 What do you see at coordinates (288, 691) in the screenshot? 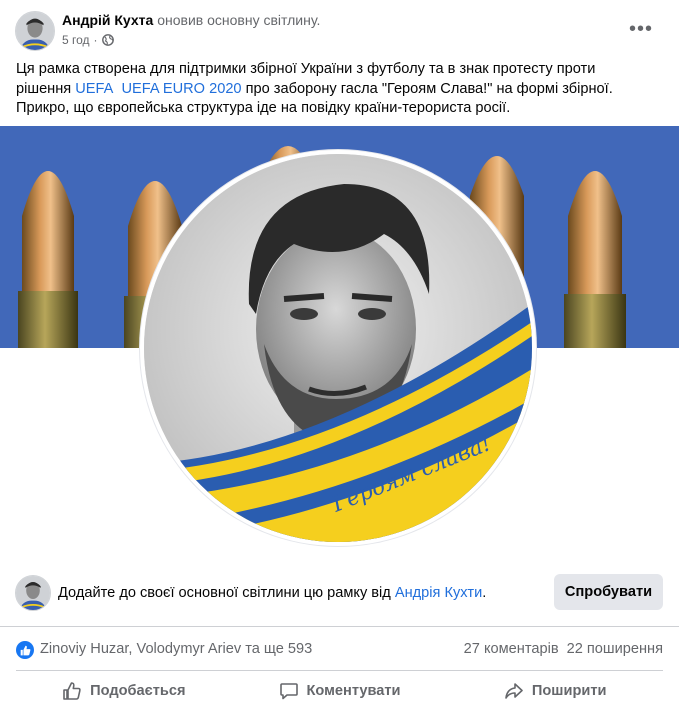
I see `speech-bubble-icon` at bounding box center [288, 691].